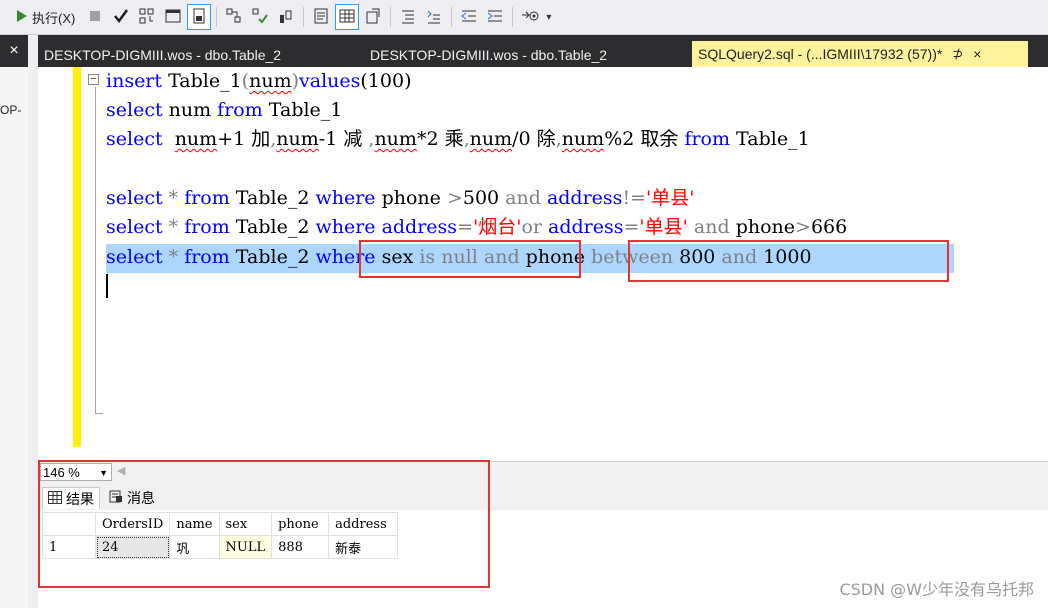 The height and width of the screenshot is (608, 1048). What do you see at coordinates (234, 17) in the screenshot?
I see `display-plan-button` at bounding box center [234, 17].